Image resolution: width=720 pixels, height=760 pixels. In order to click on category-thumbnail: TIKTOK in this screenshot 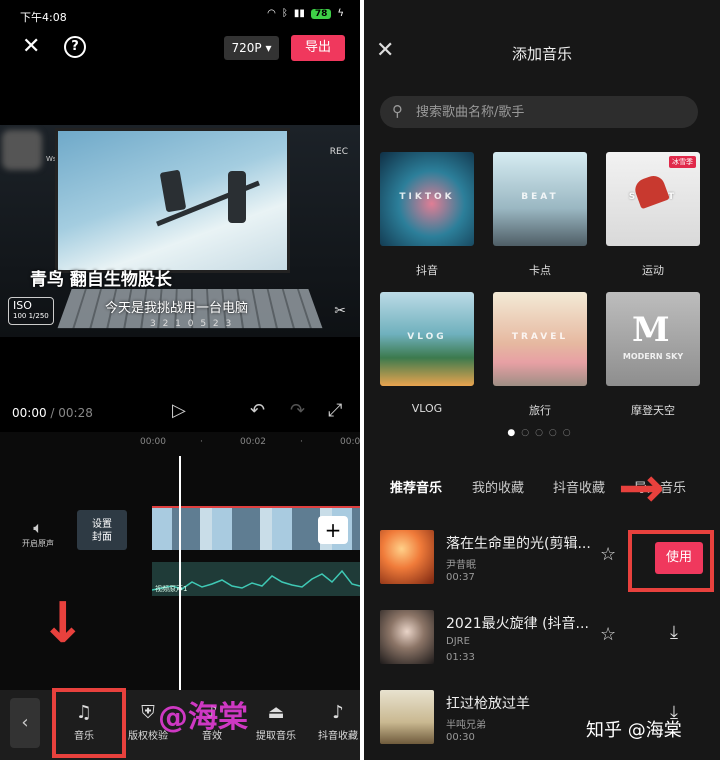, I will do `click(427, 199)`.